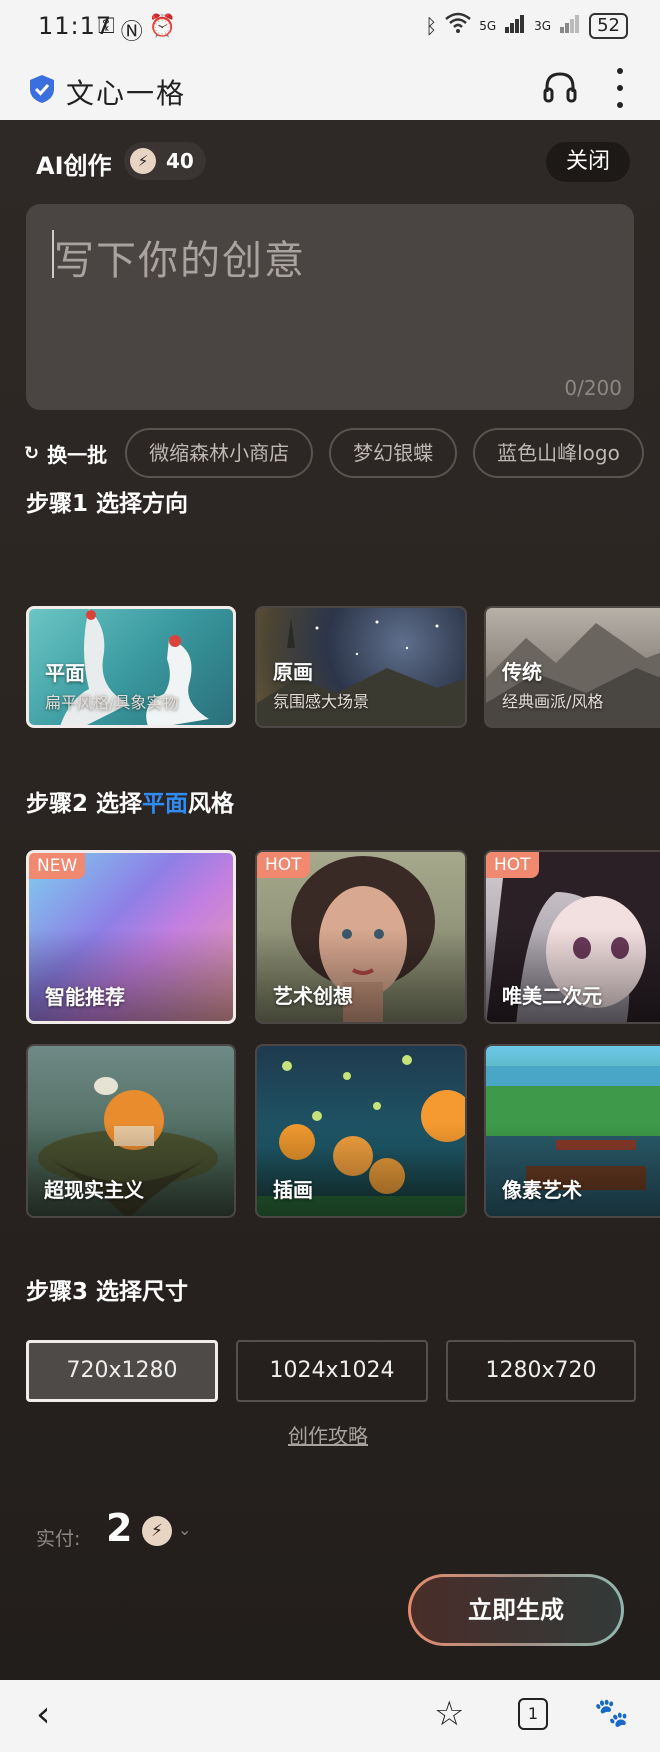 The width and height of the screenshot is (660, 1752). I want to click on refresh-label: 换一批, so click(77, 454).